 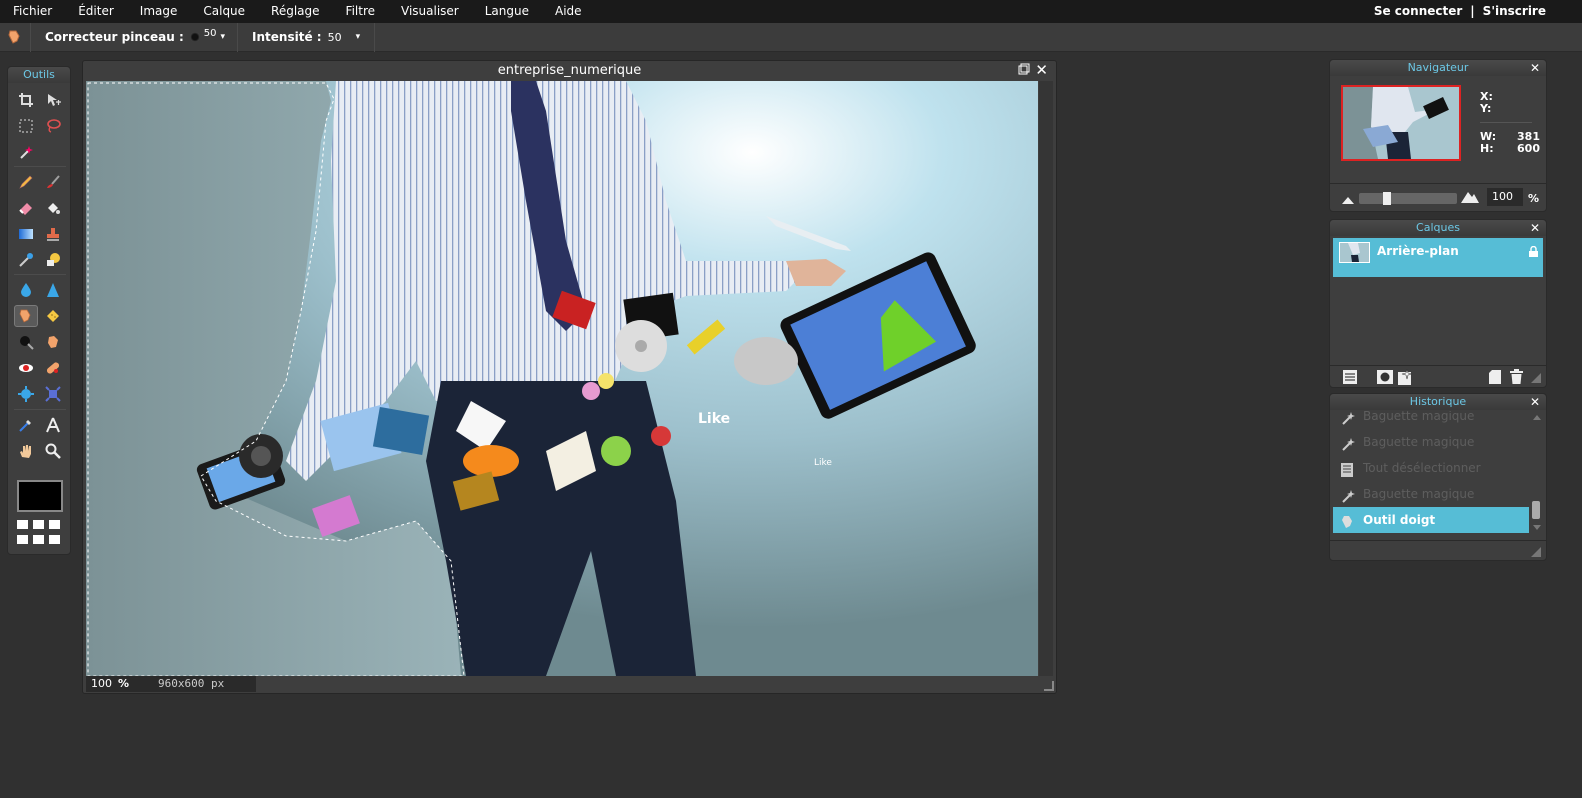 I want to click on layers-title: Calques, so click(x=1438, y=227).